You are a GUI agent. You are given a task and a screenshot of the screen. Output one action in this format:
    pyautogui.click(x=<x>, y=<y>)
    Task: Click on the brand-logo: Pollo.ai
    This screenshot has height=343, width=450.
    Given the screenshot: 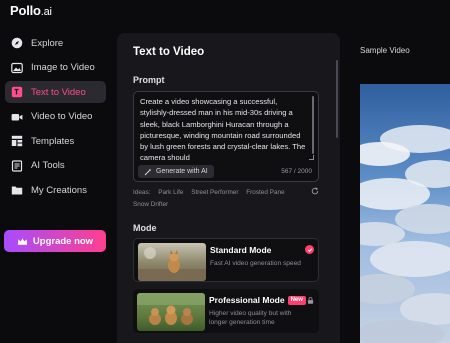 What is the action you would take?
    pyautogui.click(x=31, y=10)
    